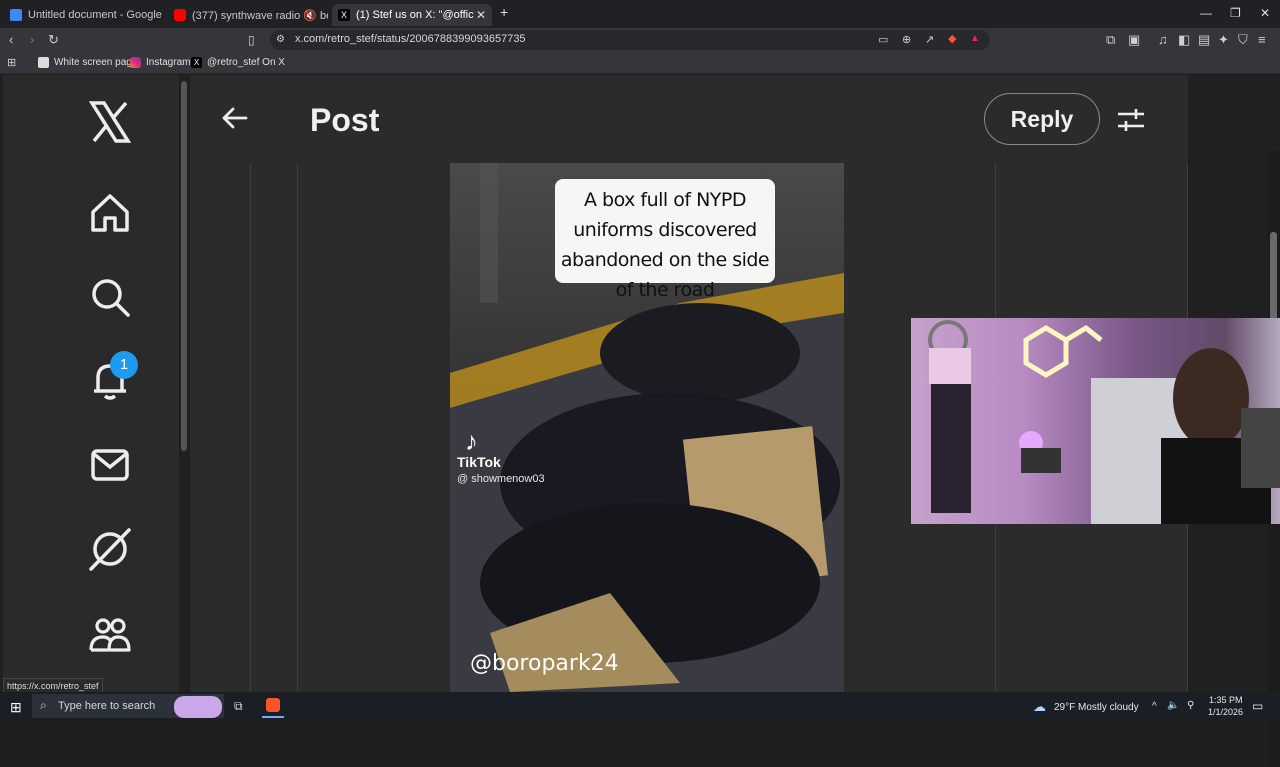 The height and width of the screenshot is (767, 1280). Describe the element at coordinates (135, 62) in the screenshot. I see `instagram-icon` at that location.